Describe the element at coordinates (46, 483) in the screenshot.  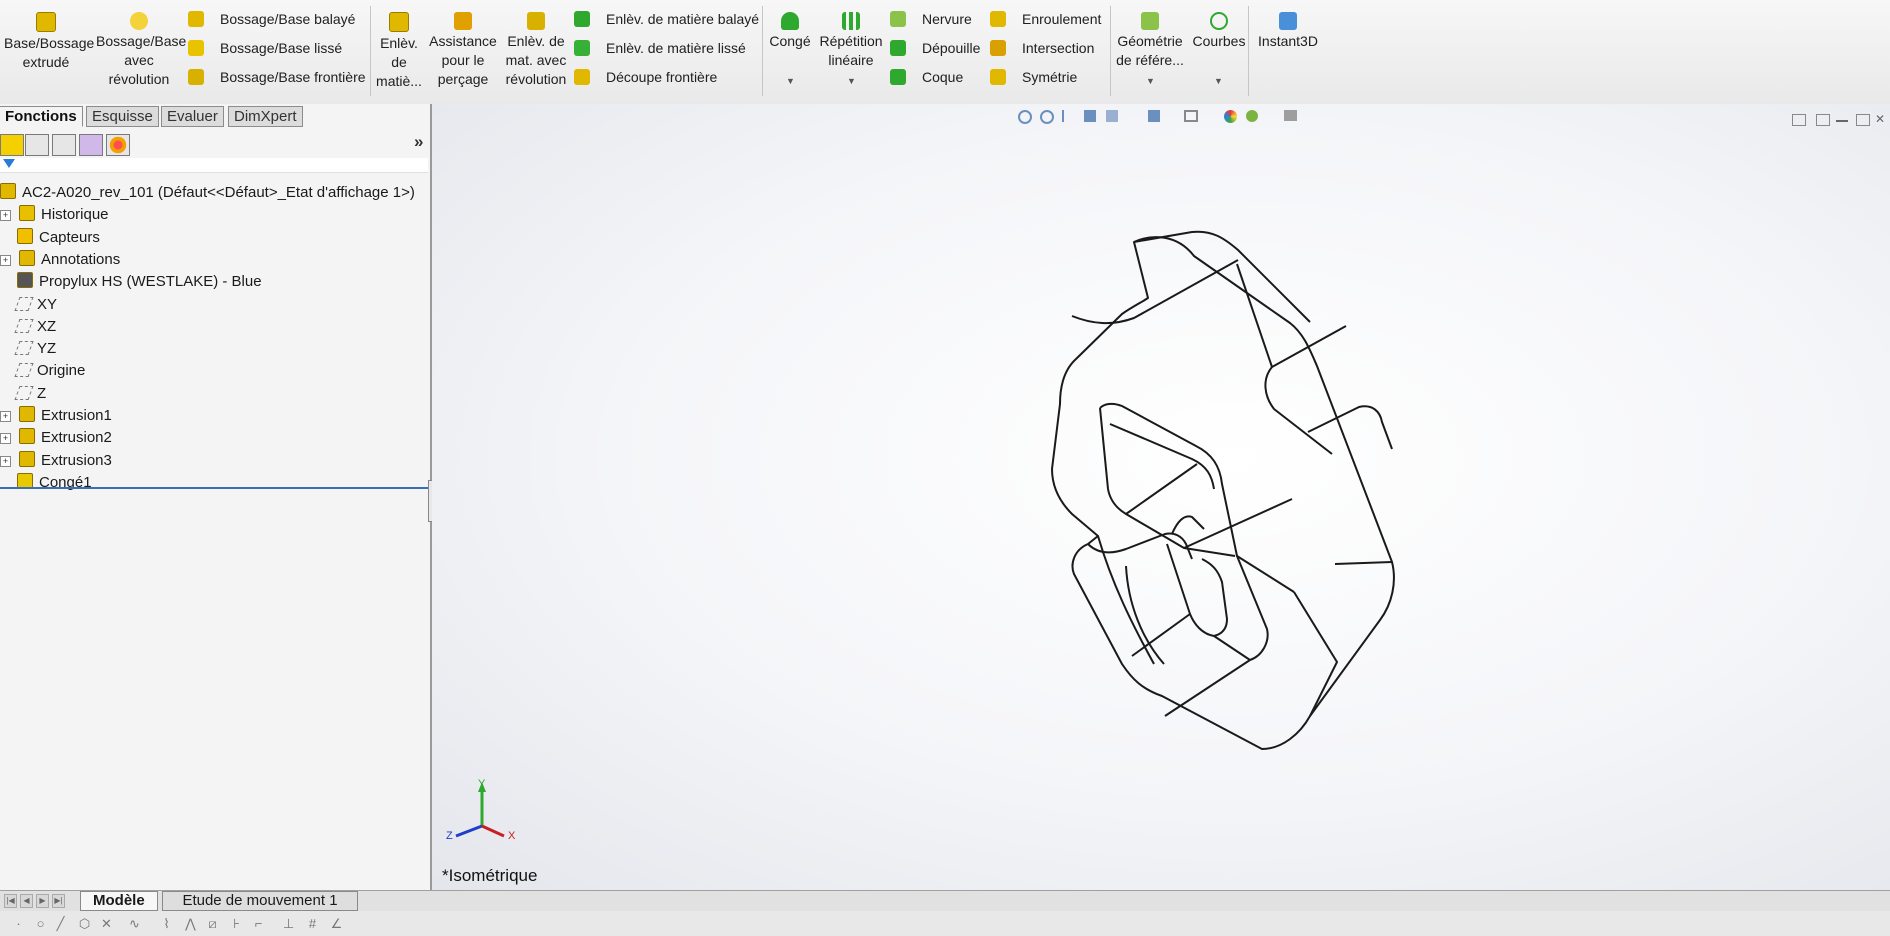
I see `tree-item: Congé1` at that location.